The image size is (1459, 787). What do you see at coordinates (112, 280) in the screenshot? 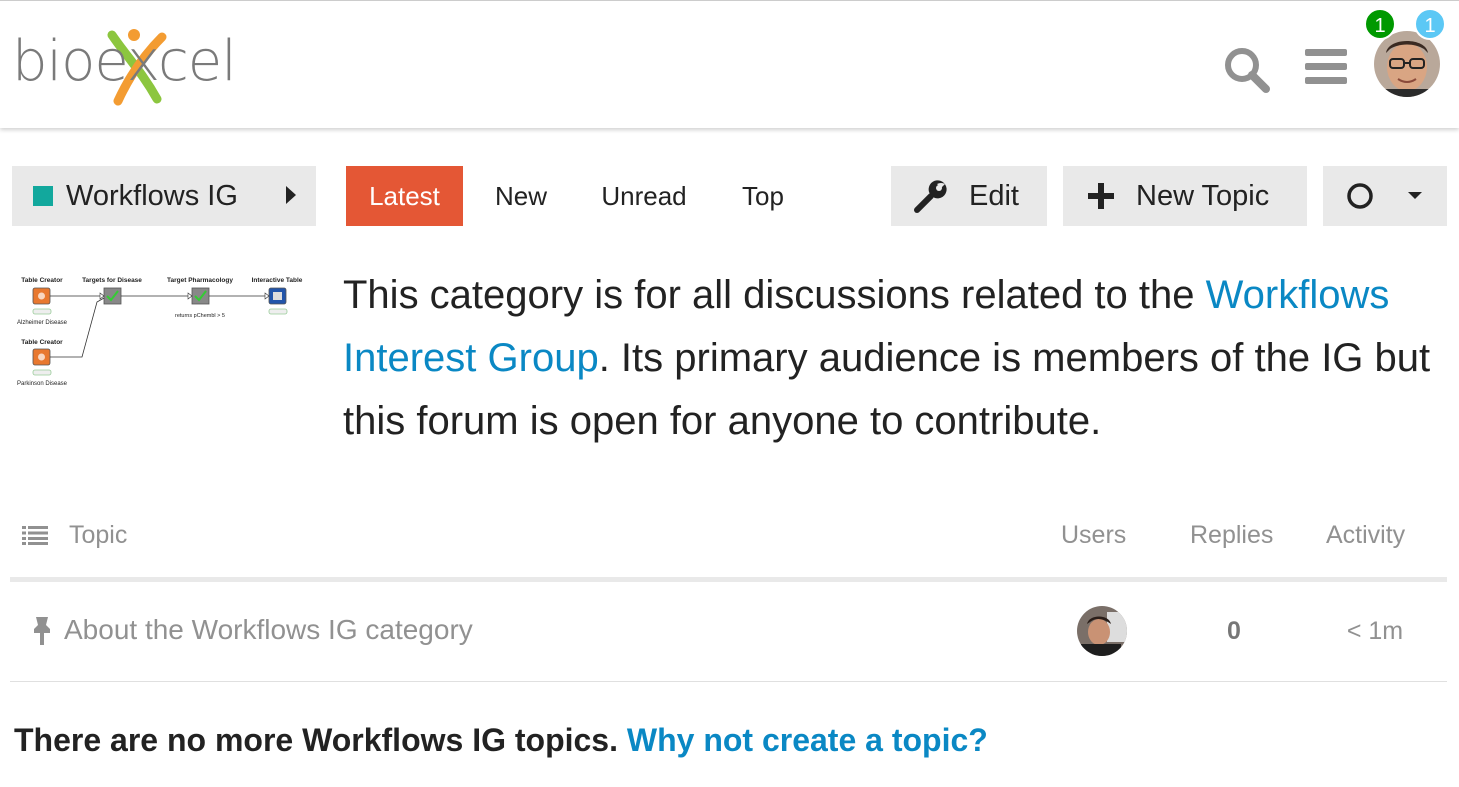
I see `svg-text: Targets for Disease` at bounding box center [112, 280].